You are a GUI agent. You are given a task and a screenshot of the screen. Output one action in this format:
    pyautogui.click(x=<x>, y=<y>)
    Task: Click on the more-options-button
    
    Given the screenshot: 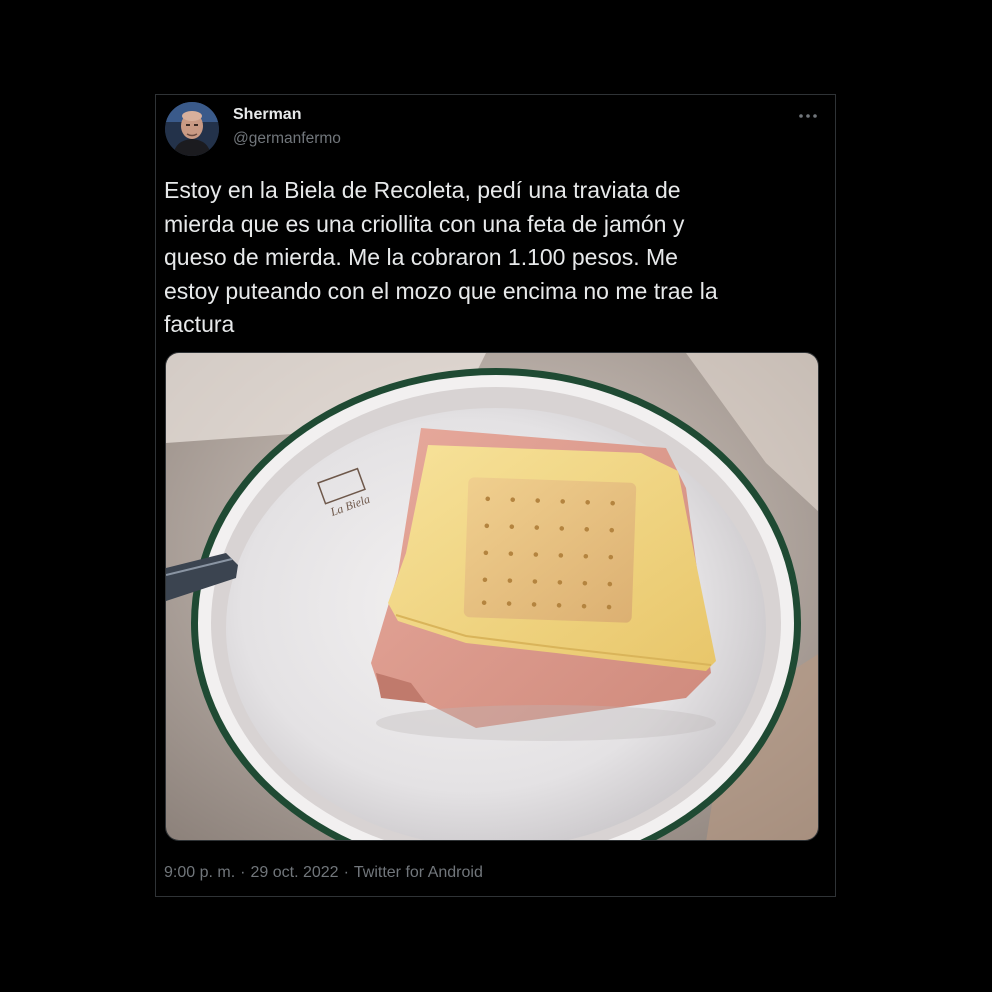 What is the action you would take?
    pyautogui.click(x=808, y=116)
    